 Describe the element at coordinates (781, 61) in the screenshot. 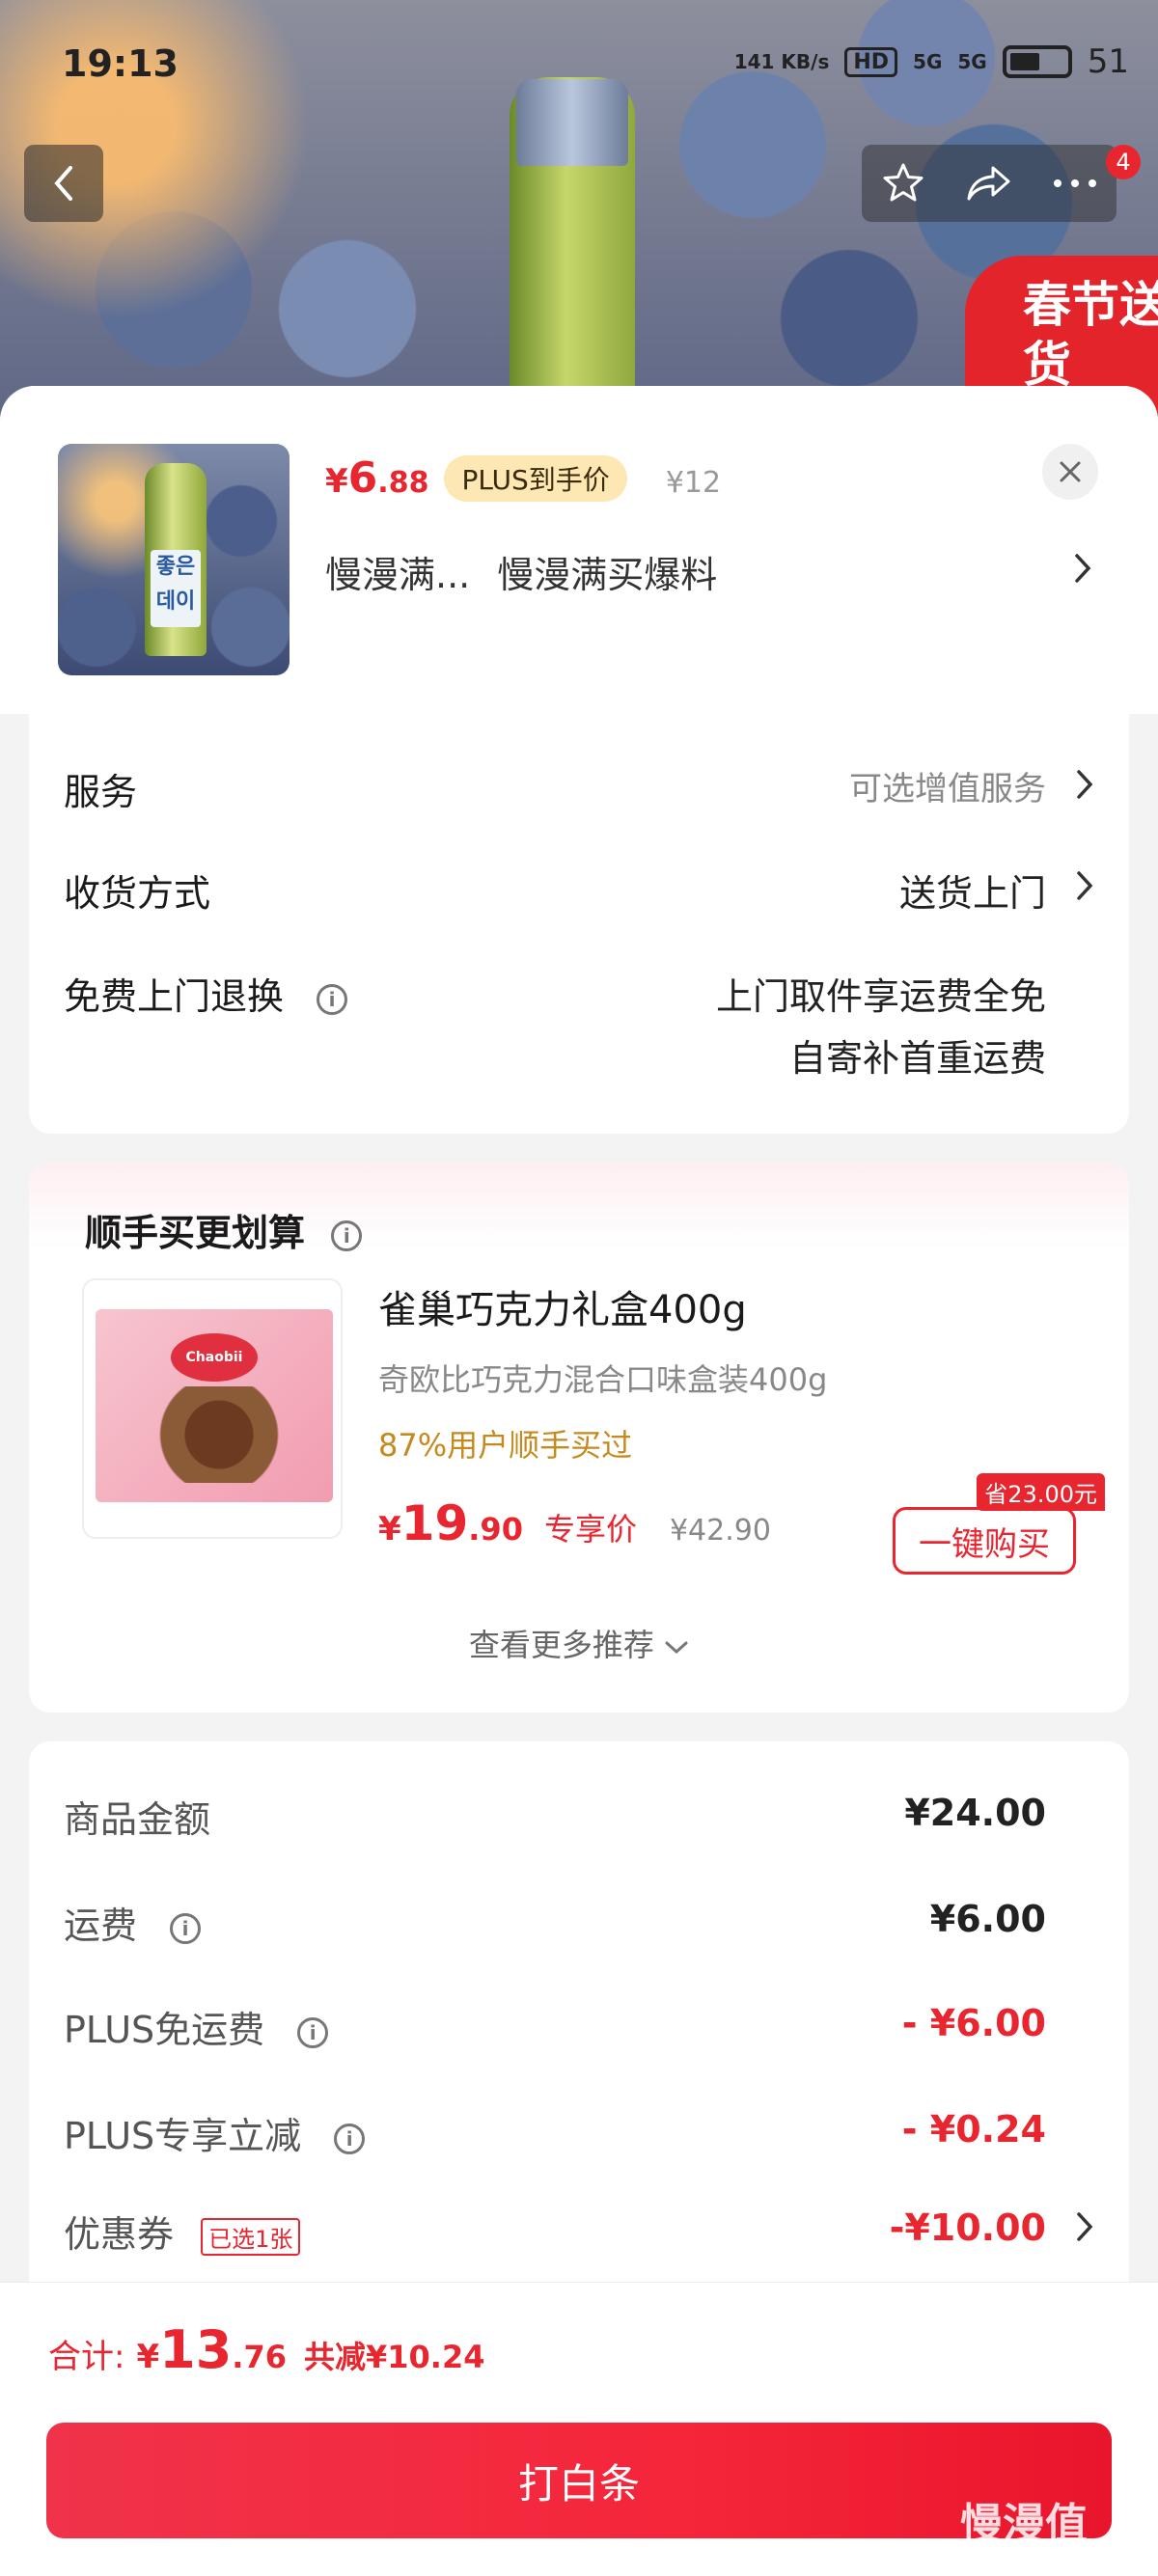

I see `net-speed: 141 KB/s` at that location.